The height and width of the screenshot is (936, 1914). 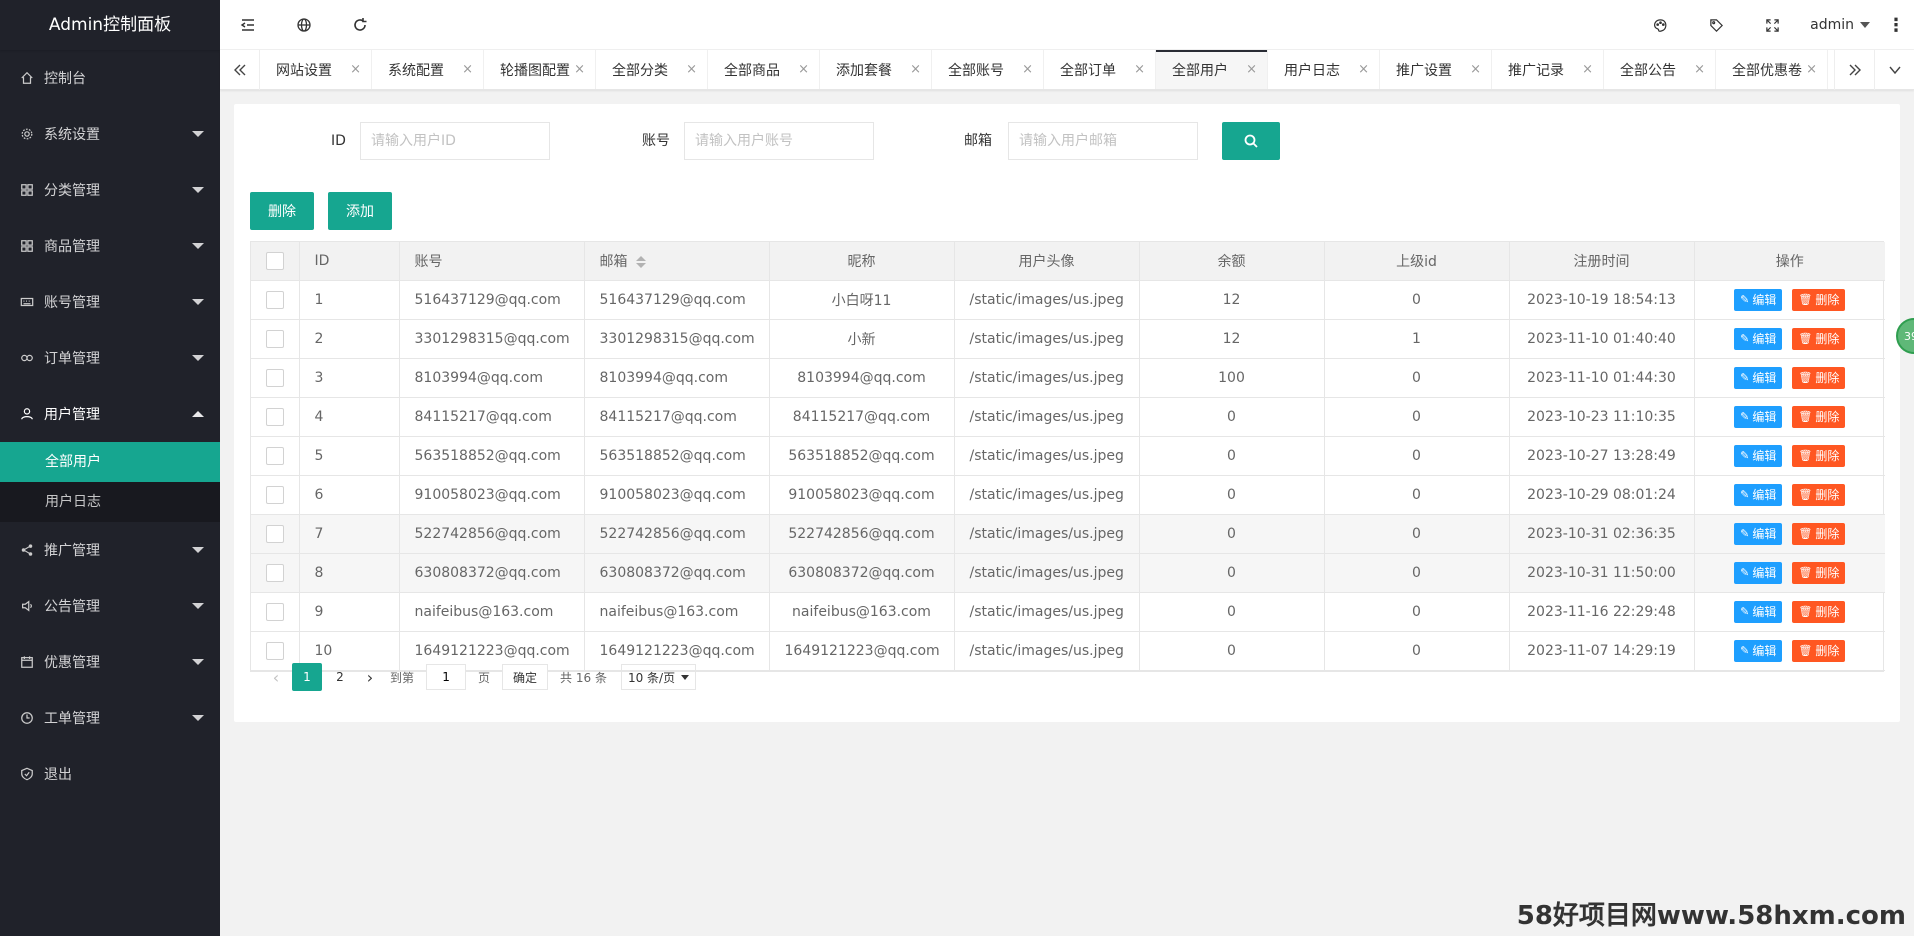 I want to click on goto-confirm-button: 确定, so click(x=525, y=677).